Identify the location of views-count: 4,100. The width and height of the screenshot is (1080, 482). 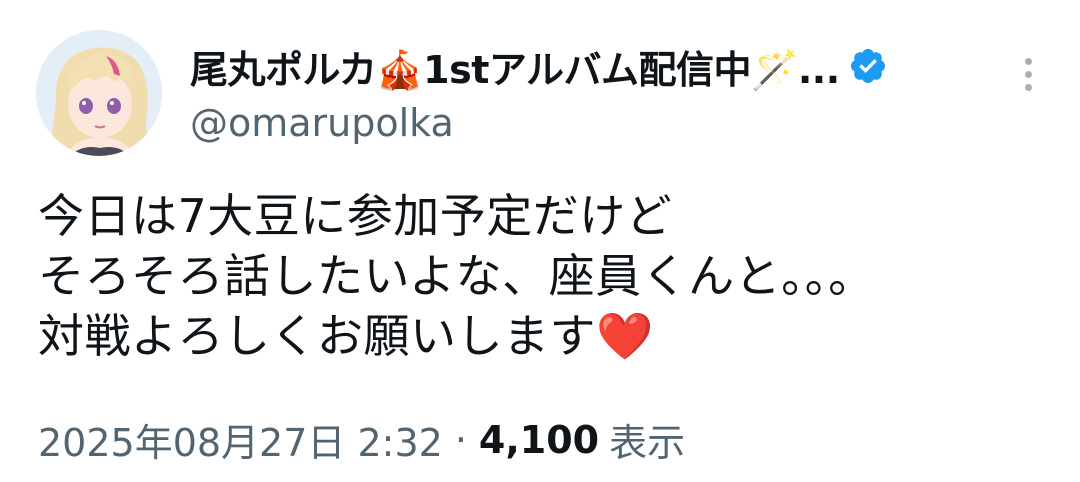
(539, 439).